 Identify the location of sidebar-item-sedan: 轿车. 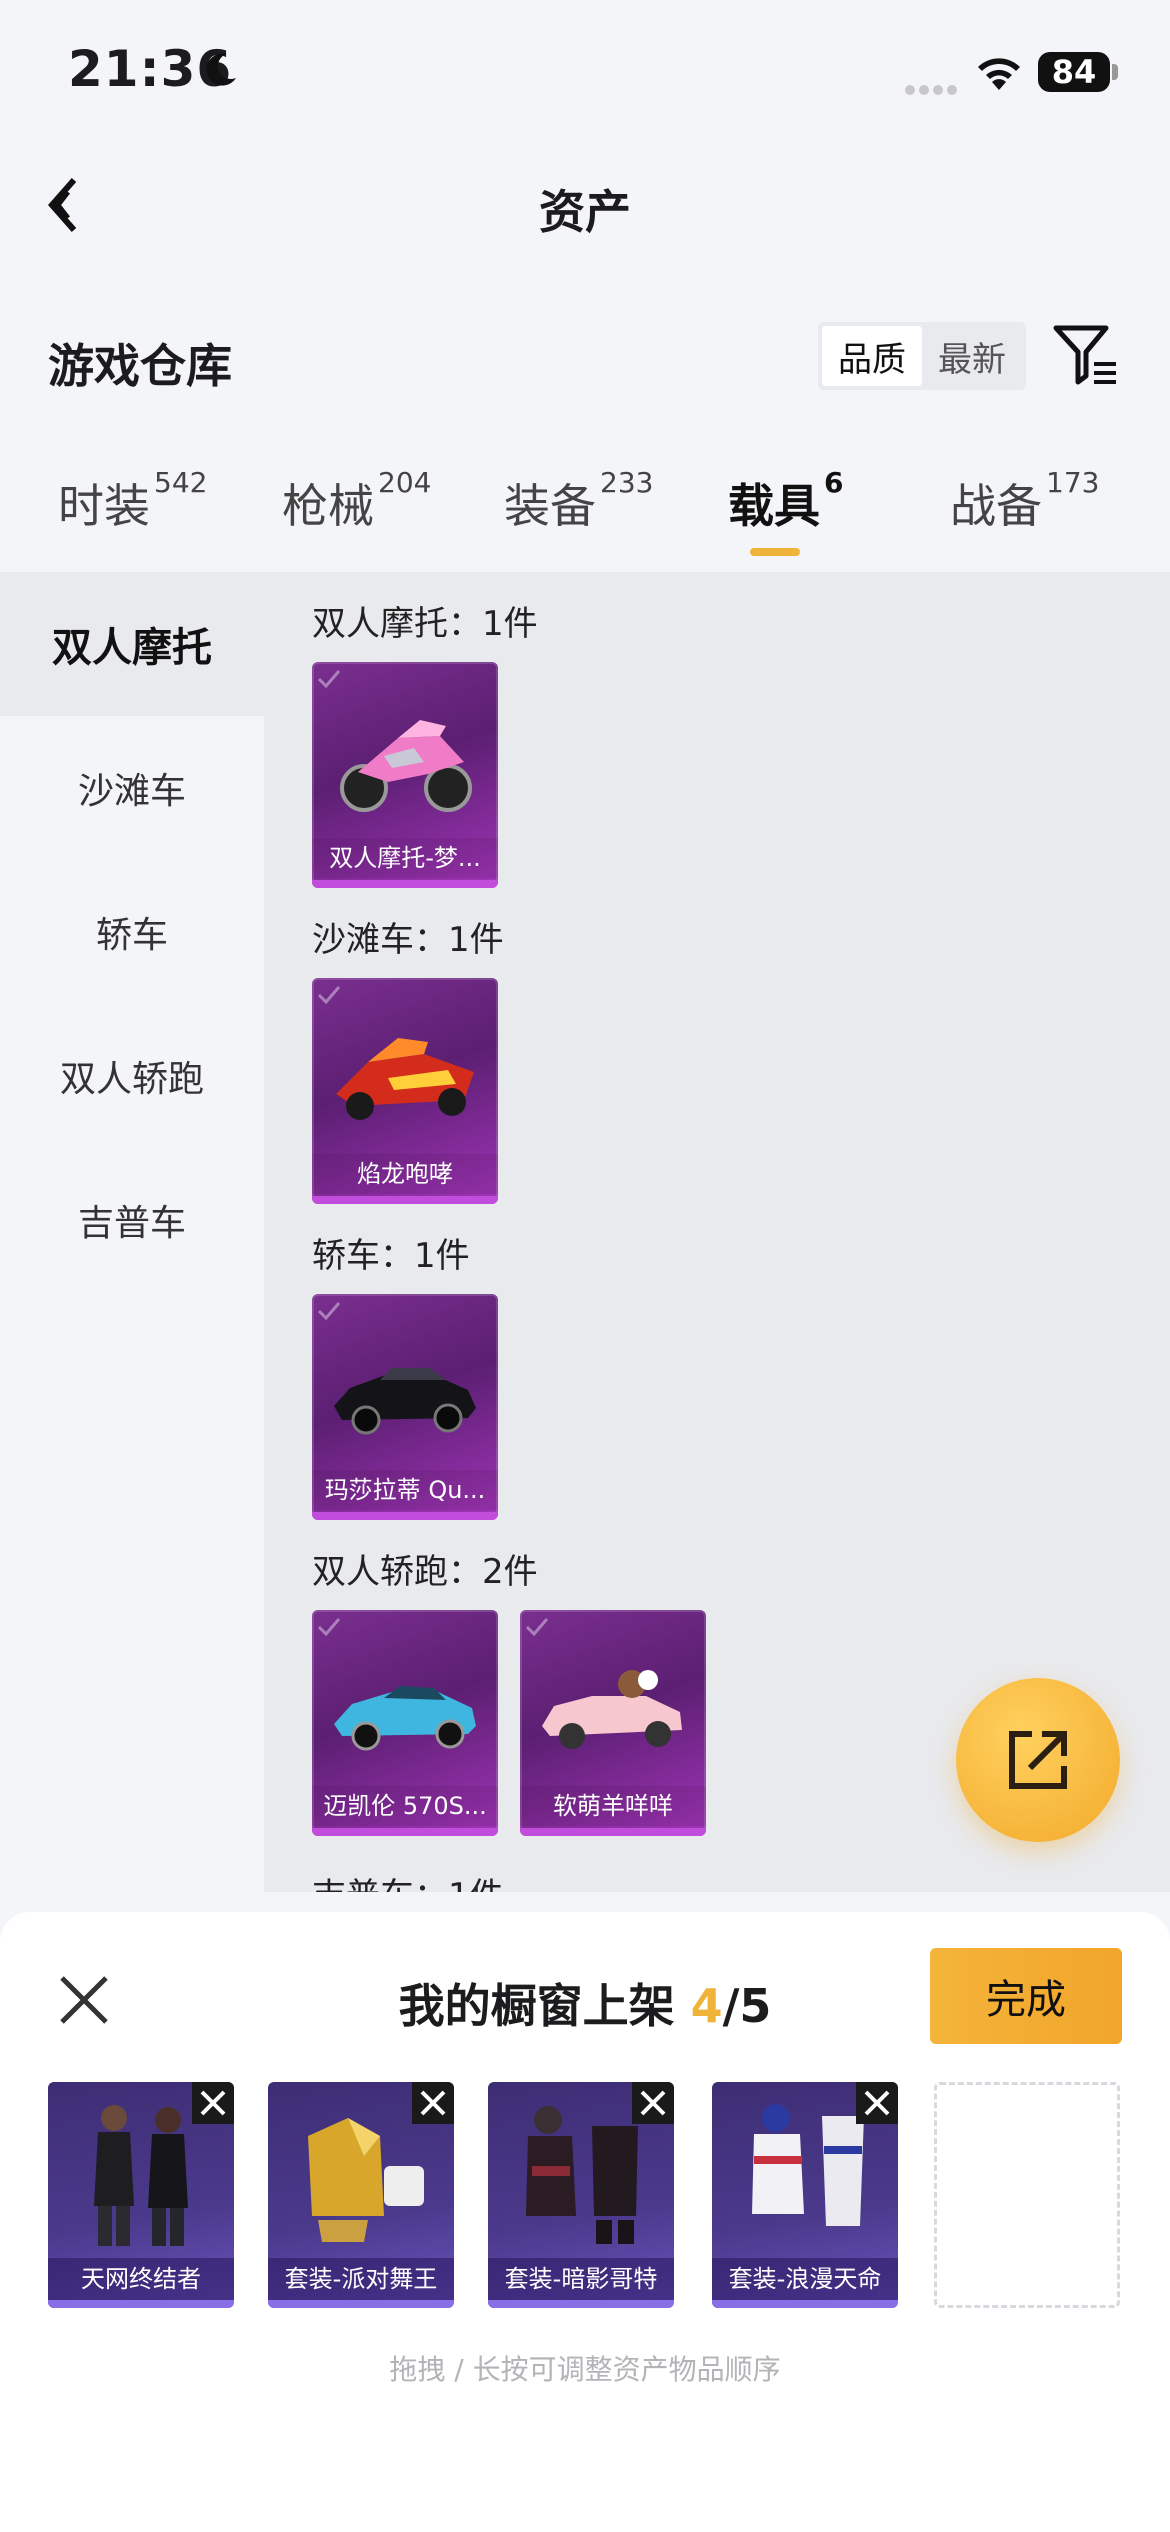
(132, 932).